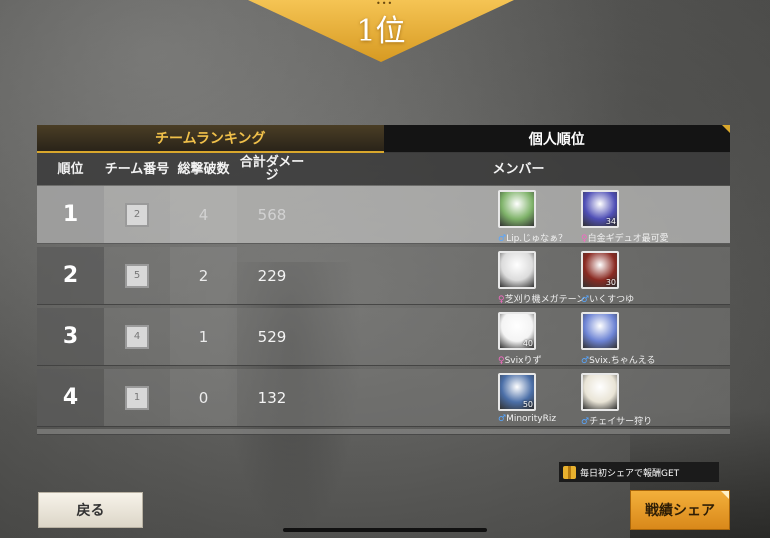 This screenshot has width=770, height=538. Describe the element at coordinates (70, 275) in the screenshot. I see `rank-cell: 2` at that location.